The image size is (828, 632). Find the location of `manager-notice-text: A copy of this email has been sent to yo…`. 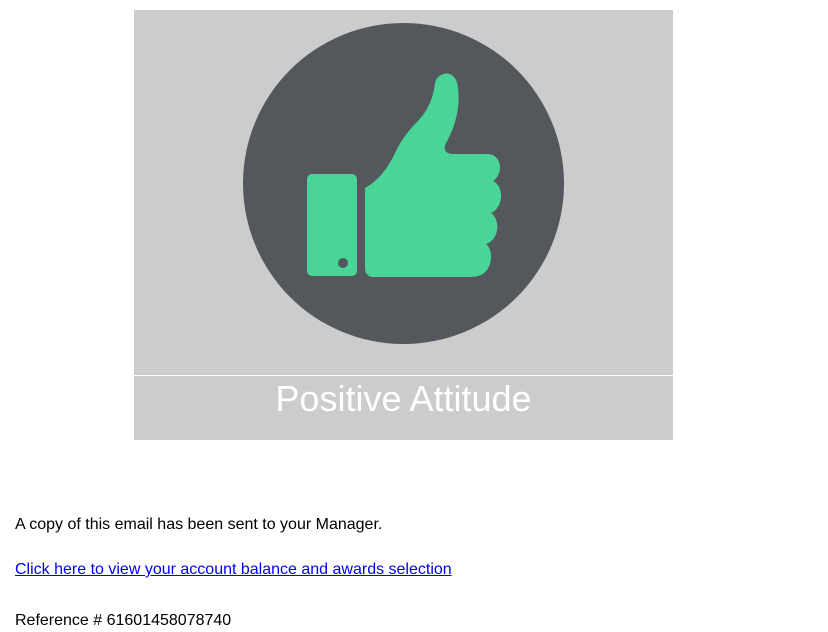

manager-notice-text: A copy of this email has been sent to yo… is located at coordinates (199, 524).